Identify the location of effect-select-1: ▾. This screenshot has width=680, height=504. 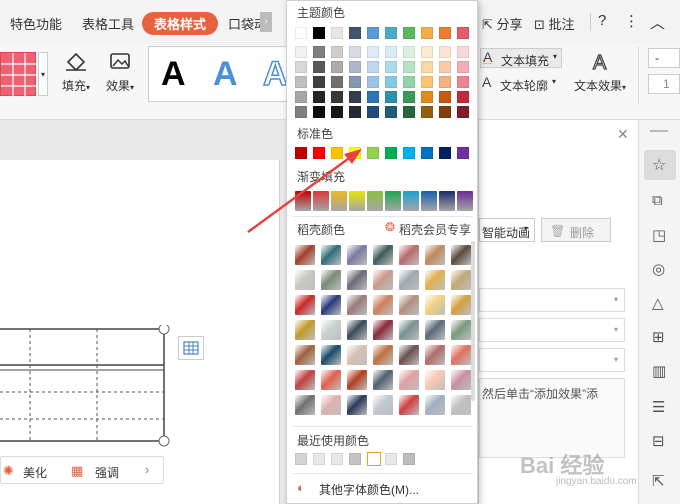
(552, 300).